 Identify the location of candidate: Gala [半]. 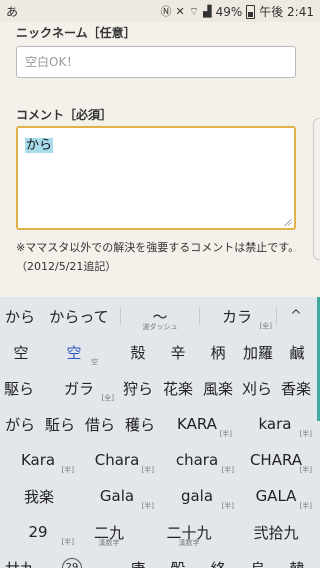
(117, 496).